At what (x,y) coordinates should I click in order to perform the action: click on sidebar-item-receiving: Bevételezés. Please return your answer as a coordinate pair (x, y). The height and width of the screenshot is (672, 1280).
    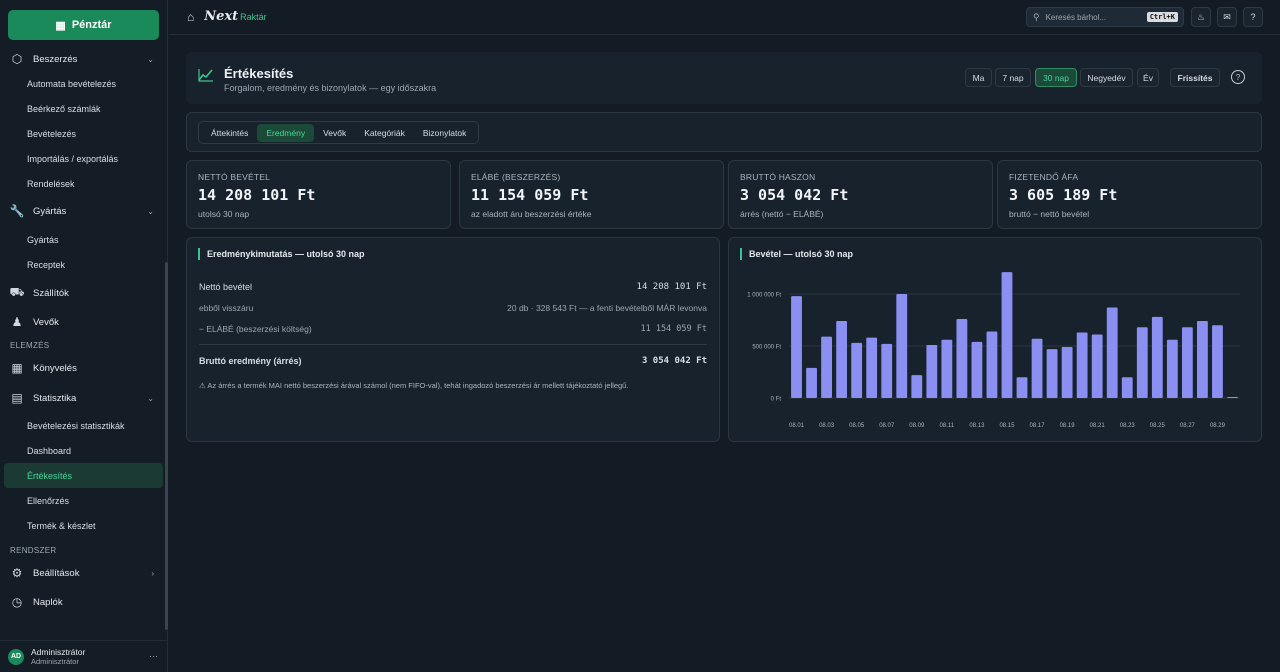
    Looking at the image, I should click on (83, 133).